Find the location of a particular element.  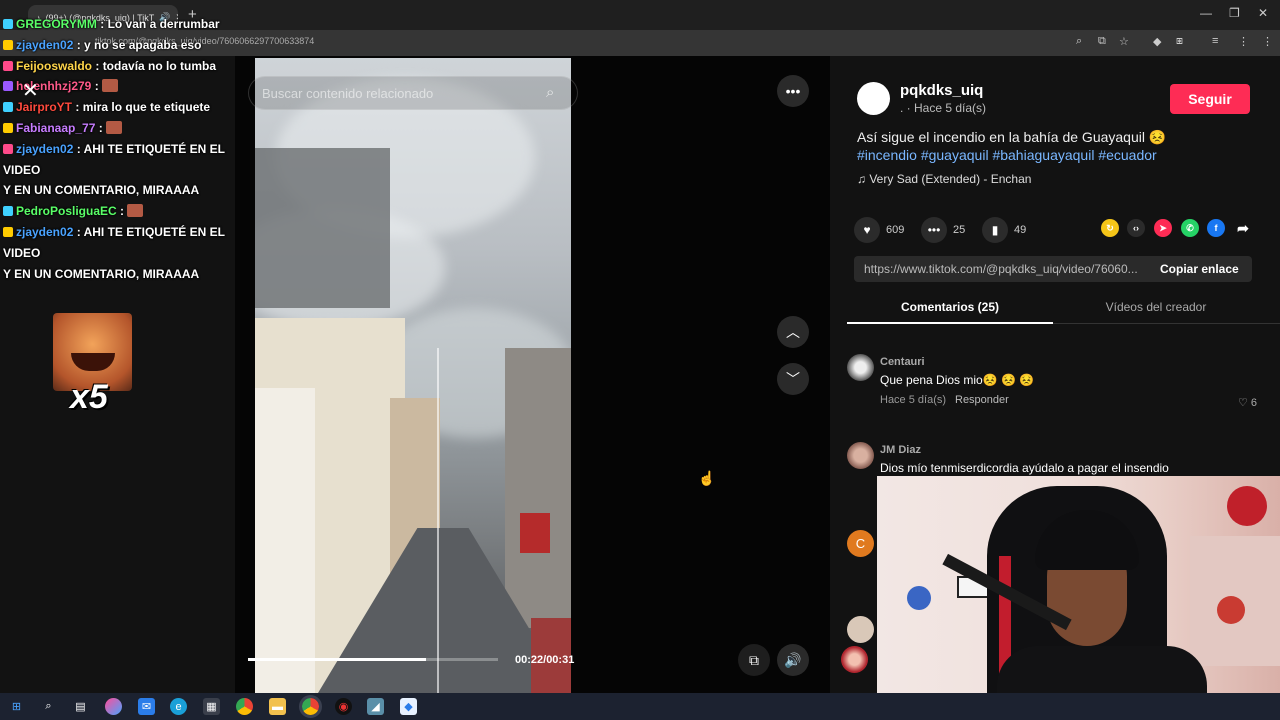

chat-text: : y no se apagaba eso is located at coordinates (139, 44).